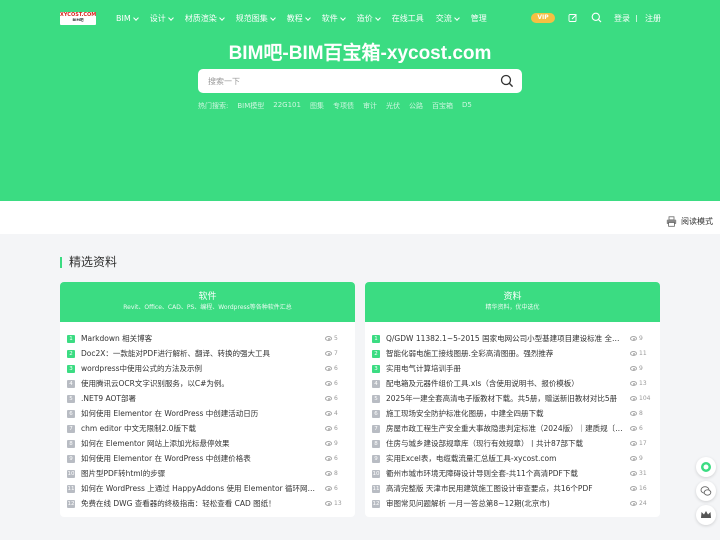  Describe the element at coordinates (71, 413) in the screenshot. I see `rank-badge: 6` at that location.